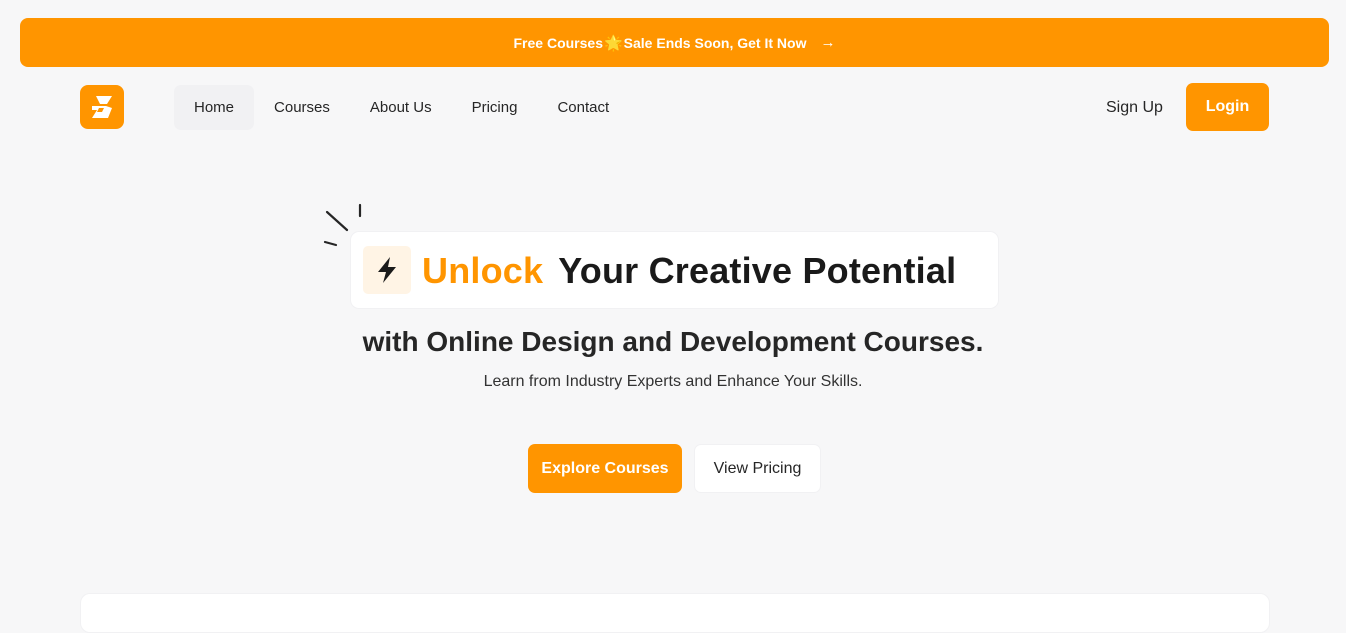  Describe the element at coordinates (583, 107) in the screenshot. I see `nav-item-contact: Contact` at that location.